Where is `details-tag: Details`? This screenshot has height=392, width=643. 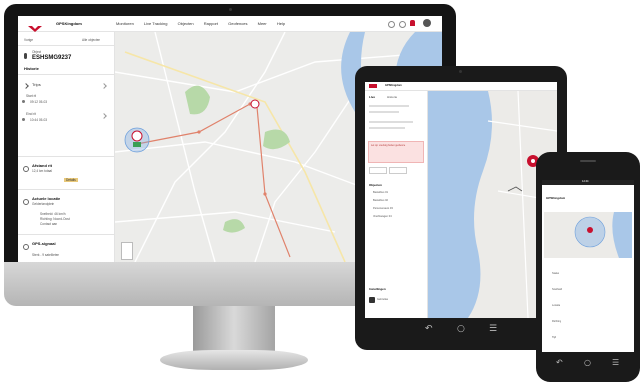
details-tag: Details is located at coordinates (71, 180).